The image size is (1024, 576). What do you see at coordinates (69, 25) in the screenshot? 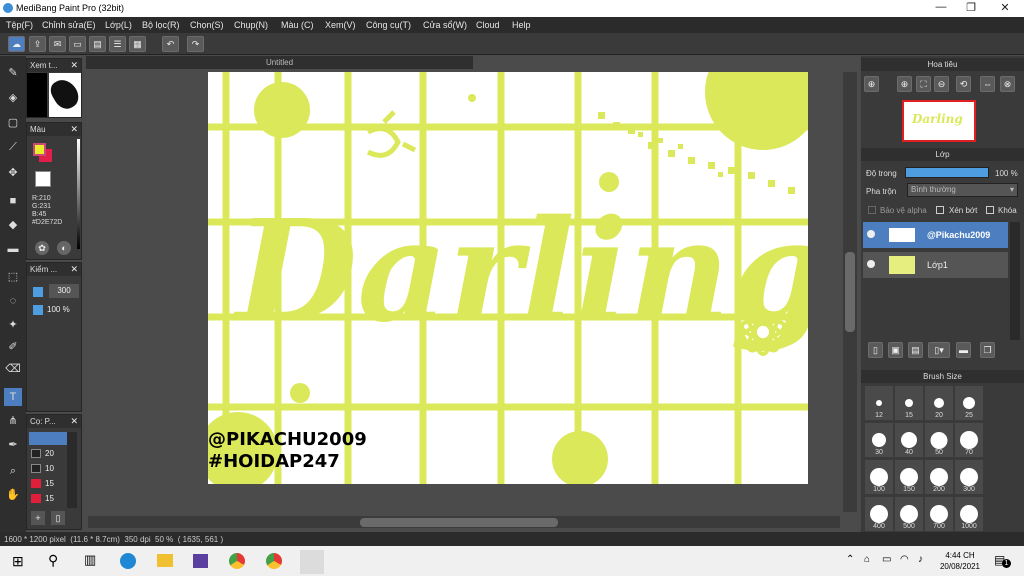
I see `menu-edit: Chỉnh sửa(E)` at bounding box center [69, 25].